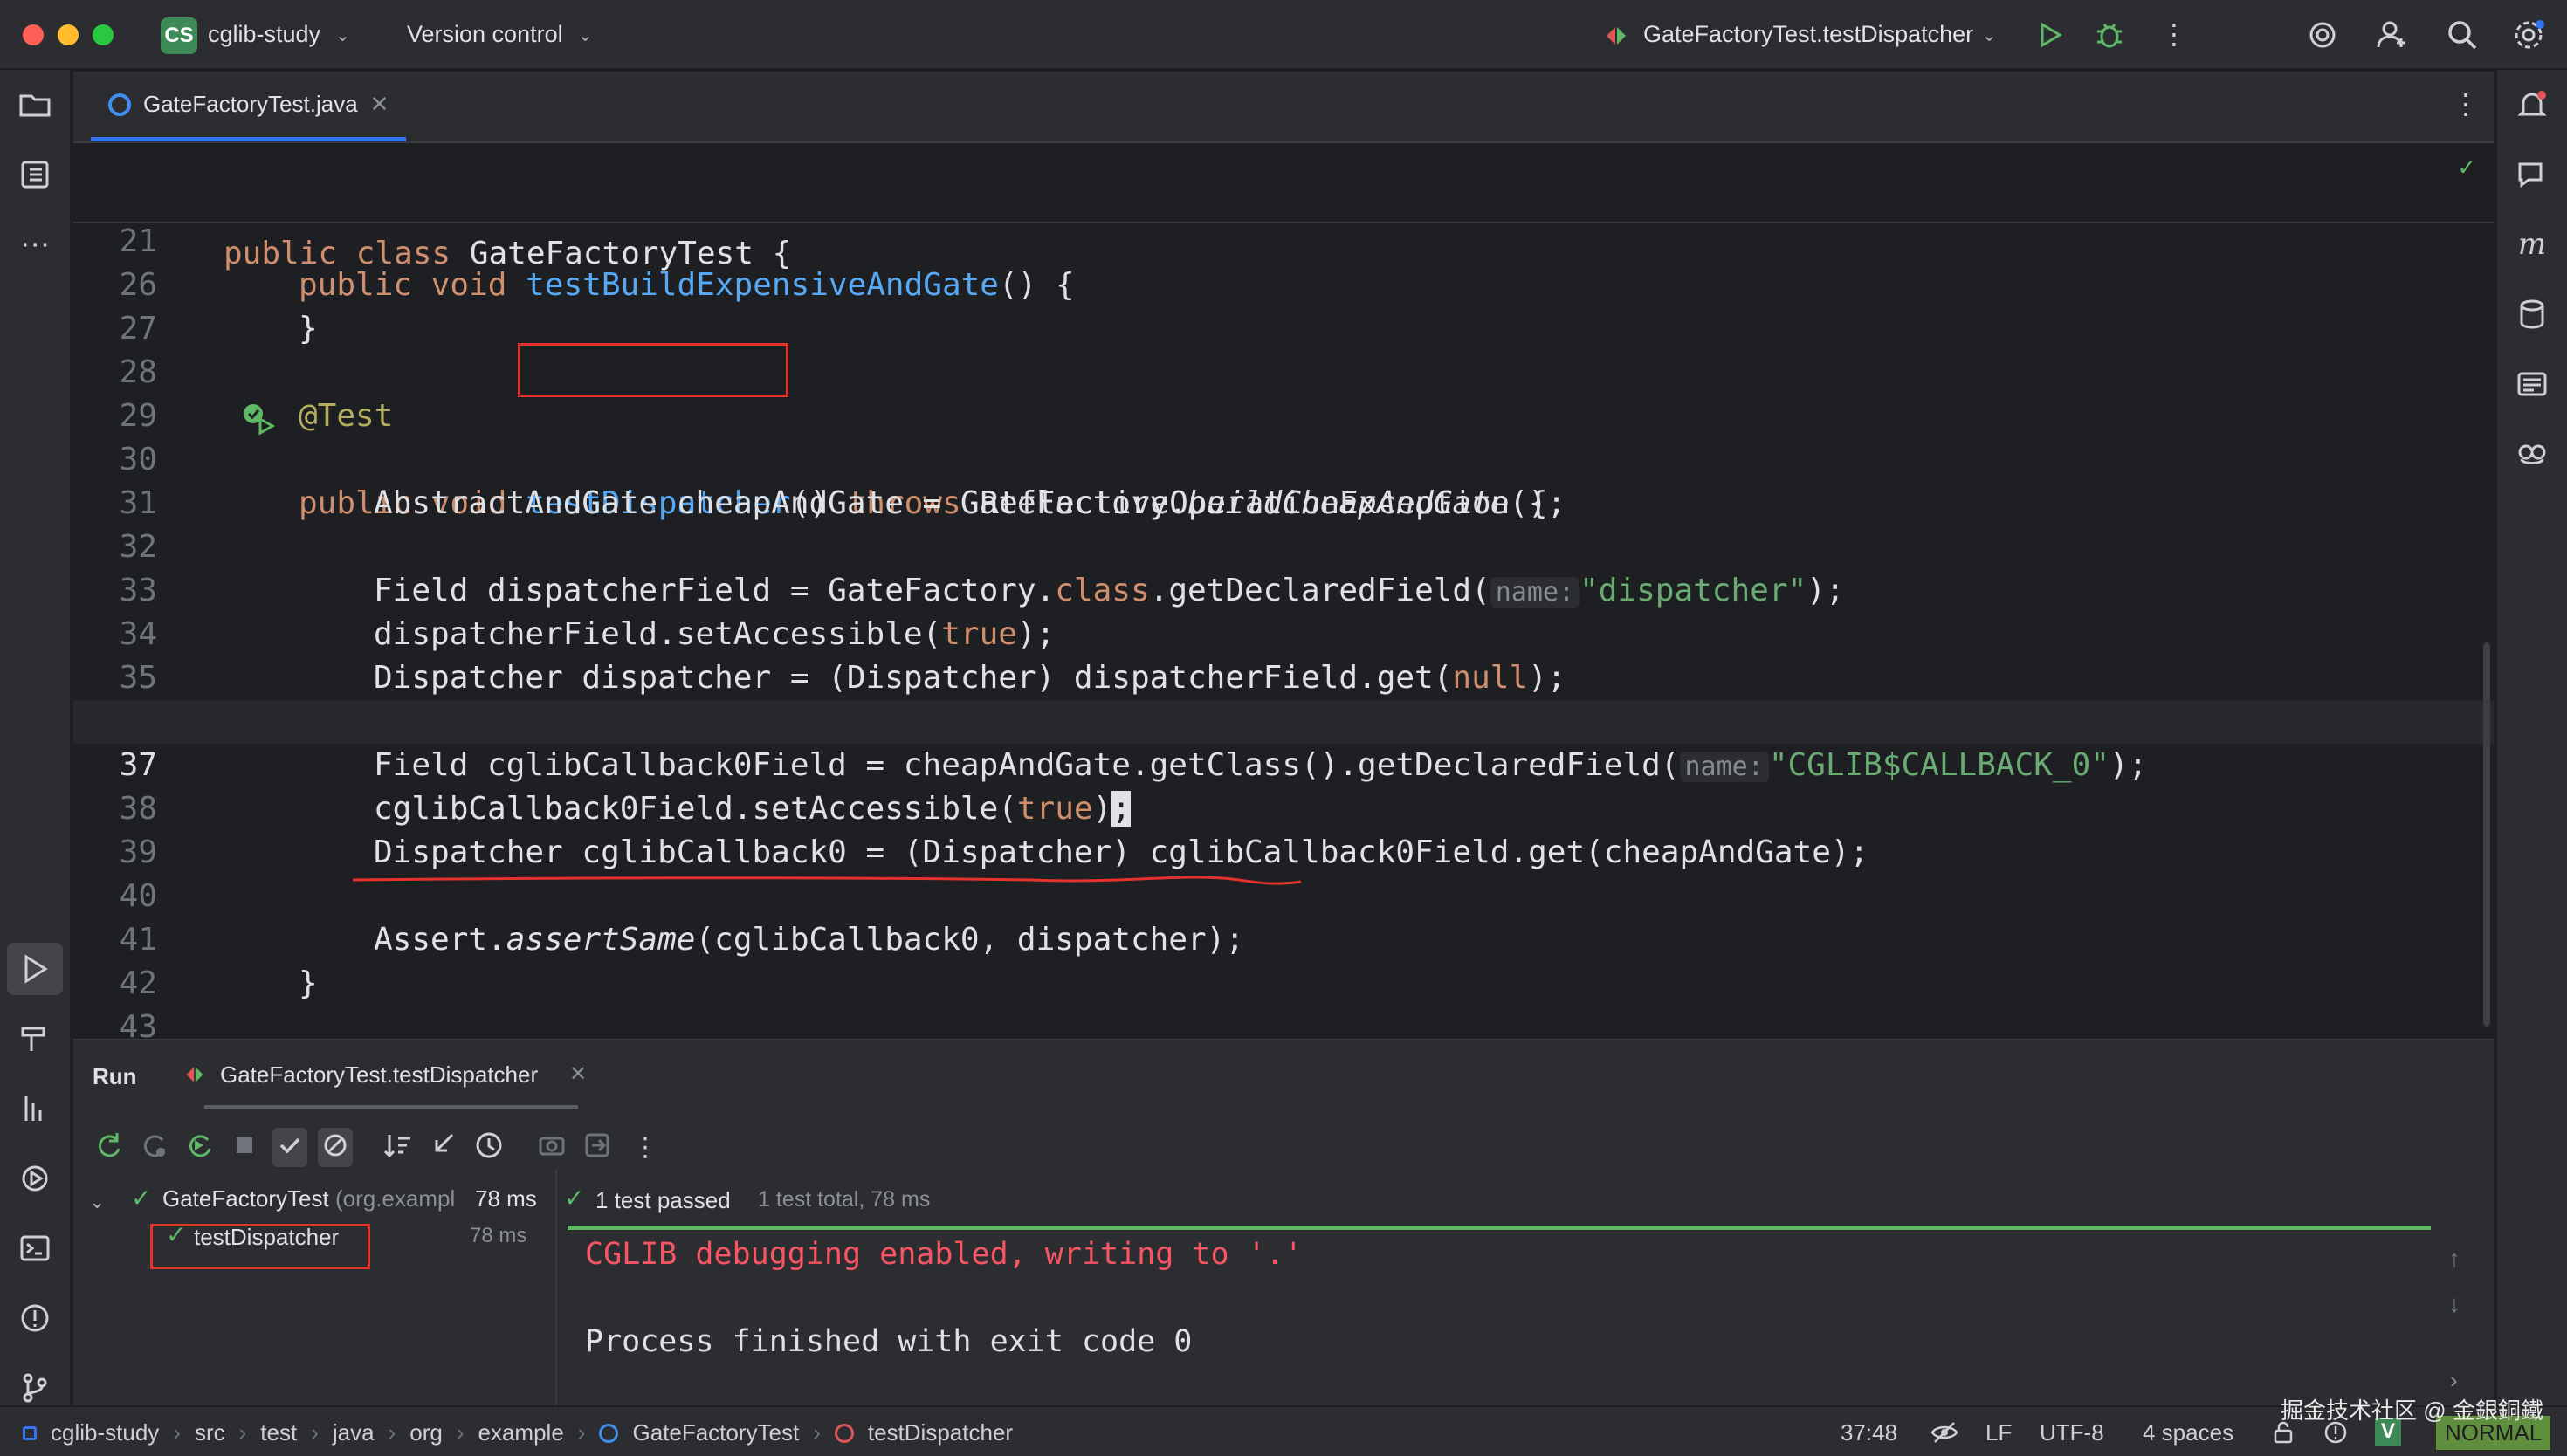  I want to click on run-test-gutter-icon, so click(201, 1024).